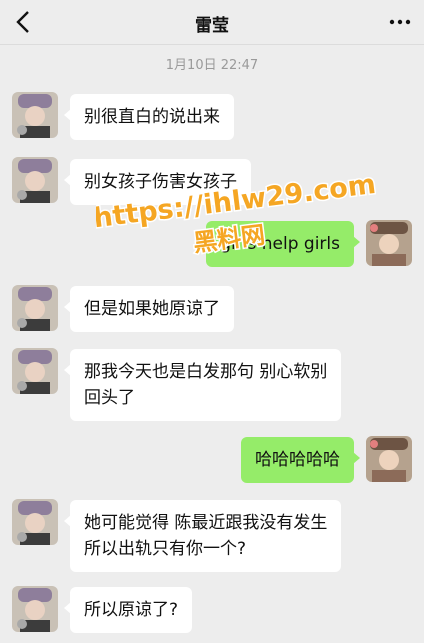 This screenshot has height=643, width=424. What do you see at coordinates (149, 117) in the screenshot?
I see `message-bubble-incoming: 别很直白的说出来` at bounding box center [149, 117].